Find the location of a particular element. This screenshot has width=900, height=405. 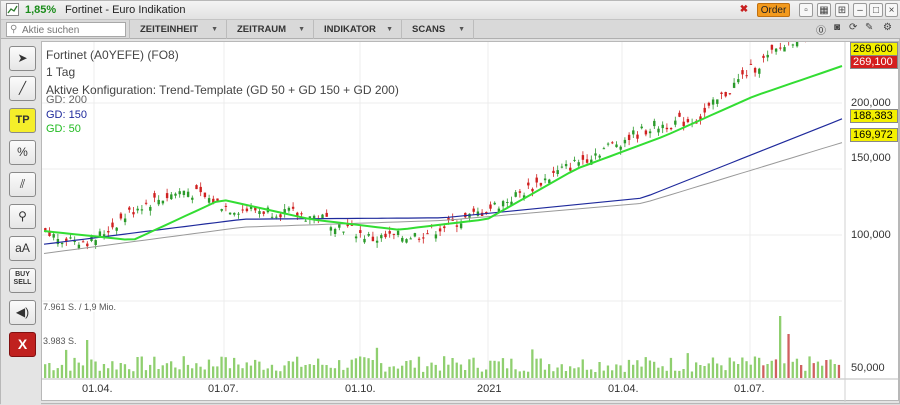

tp-button: TP is located at coordinates (22, 120).